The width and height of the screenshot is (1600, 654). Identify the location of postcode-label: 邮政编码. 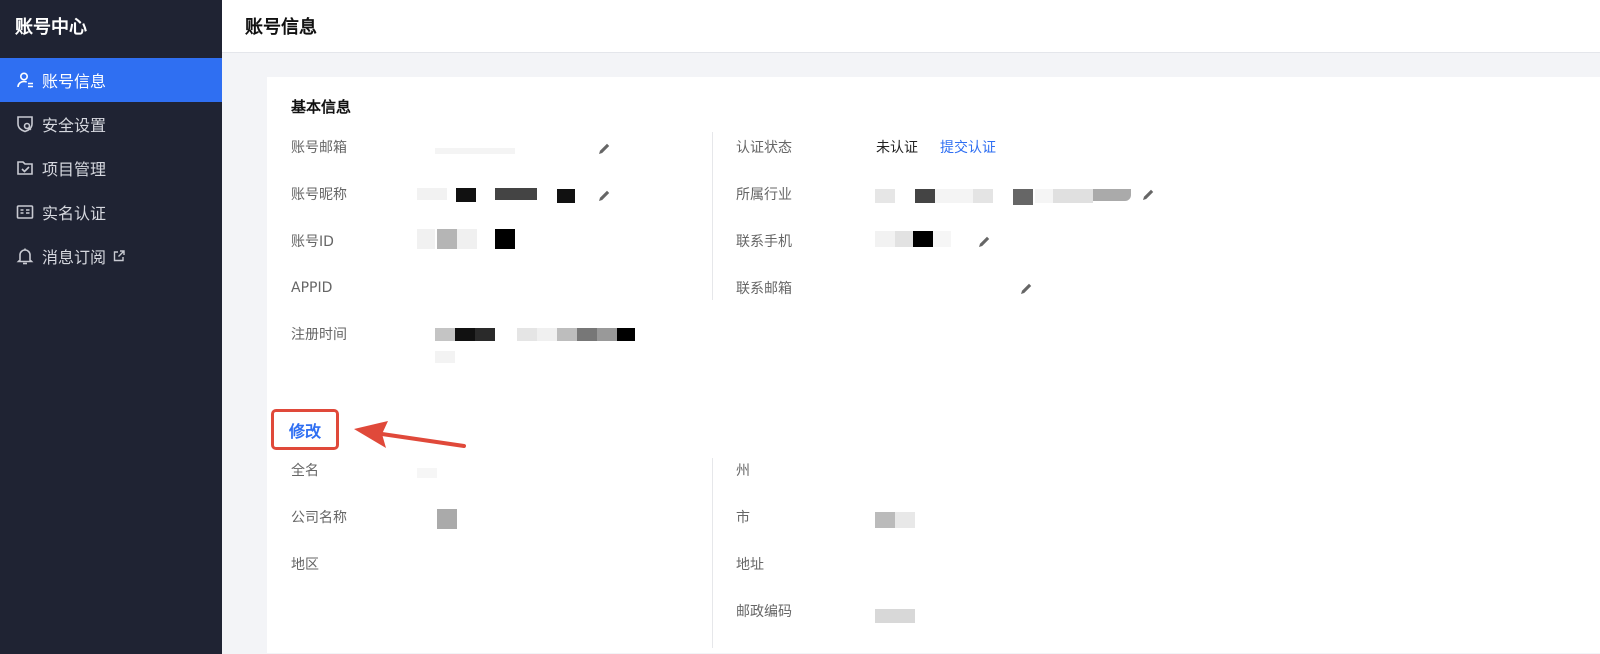
(764, 612).